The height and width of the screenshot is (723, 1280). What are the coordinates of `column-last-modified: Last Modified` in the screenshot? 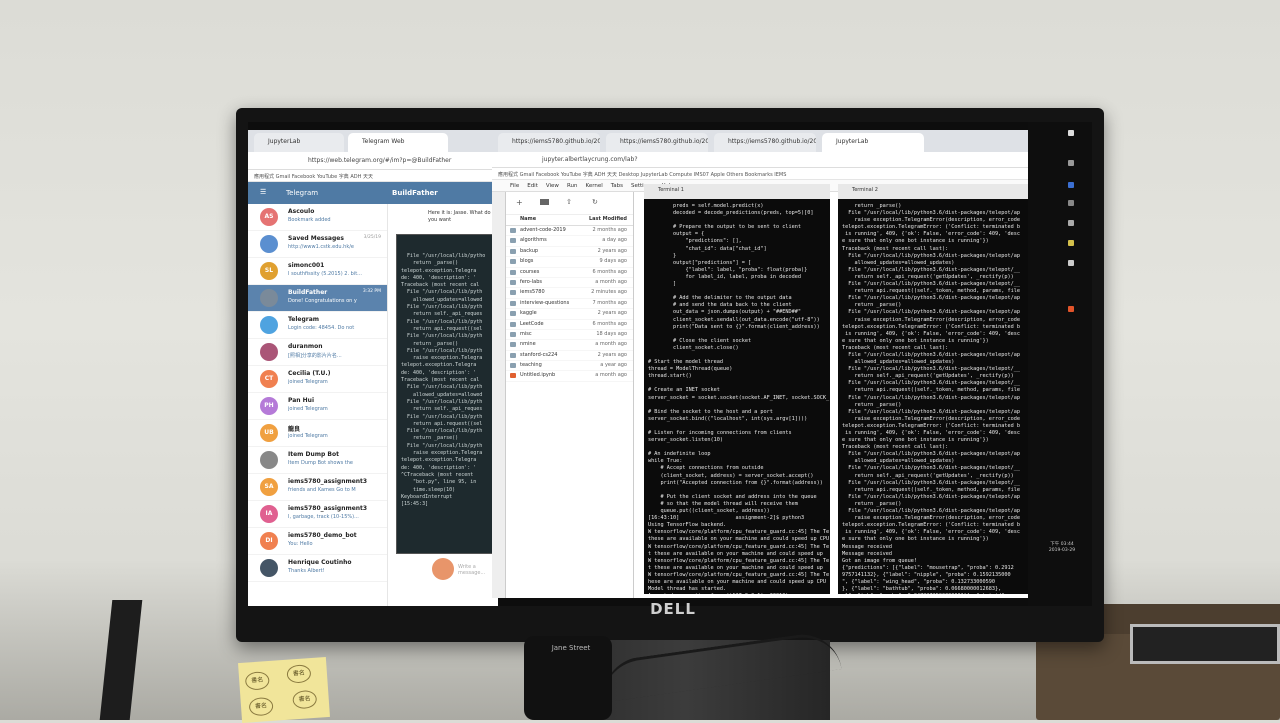 It's located at (608, 219).